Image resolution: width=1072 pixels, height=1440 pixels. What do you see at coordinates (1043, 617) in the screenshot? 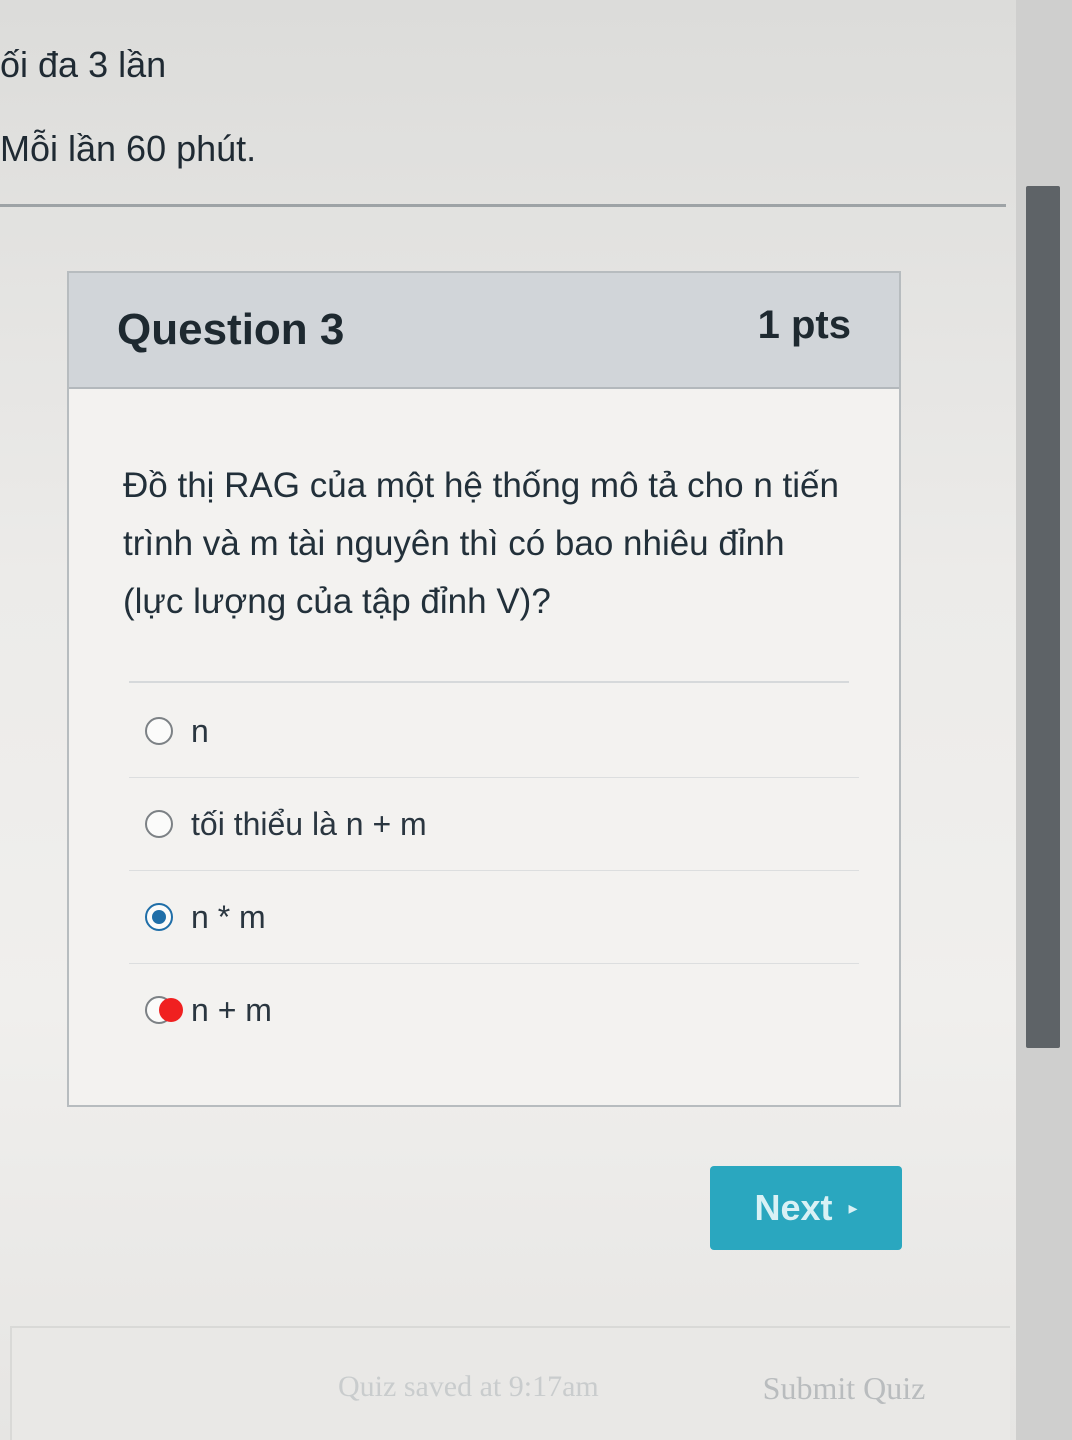
I see `scrollbar-thumb` at bounding box center [1043, 617].